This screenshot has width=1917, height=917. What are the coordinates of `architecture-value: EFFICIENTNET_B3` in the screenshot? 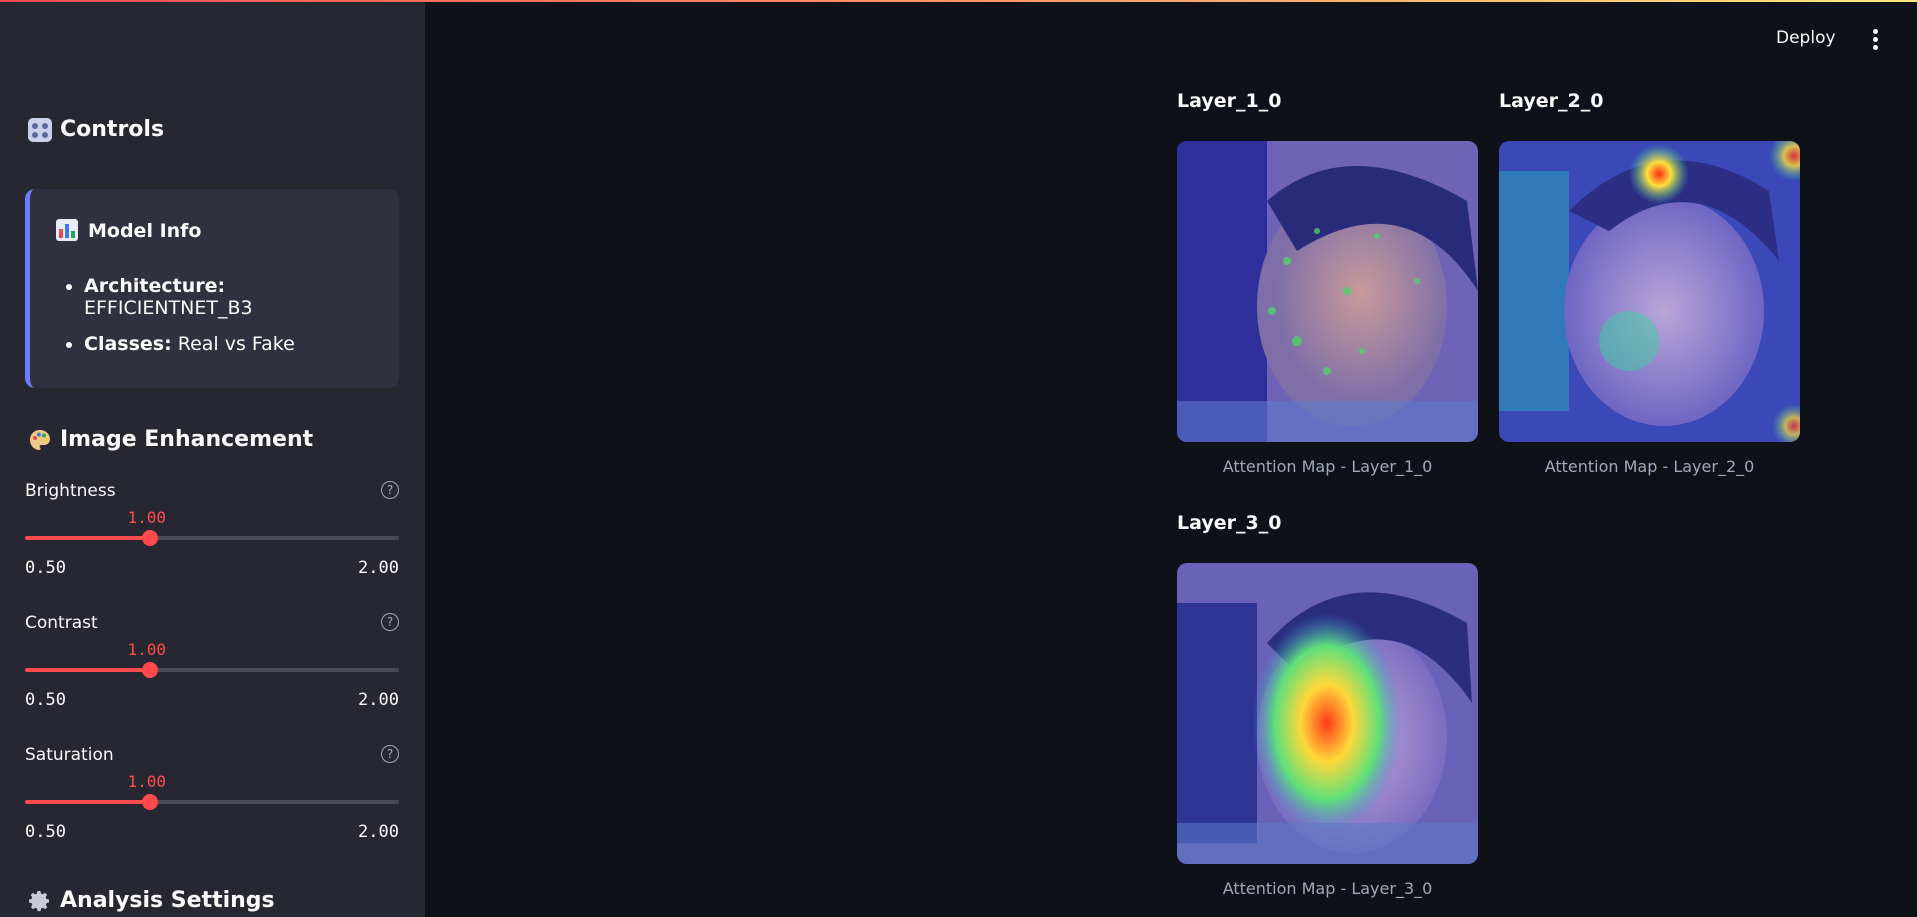 It's located at (168, 308).